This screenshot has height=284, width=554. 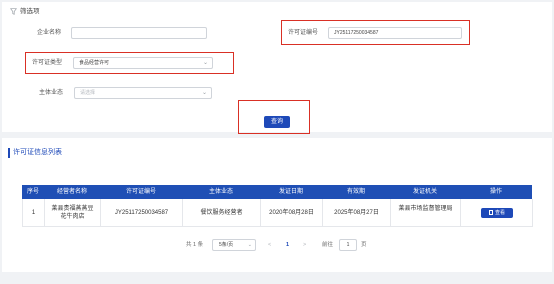 I want to click on filter-icon, so click(x=13, y=12).